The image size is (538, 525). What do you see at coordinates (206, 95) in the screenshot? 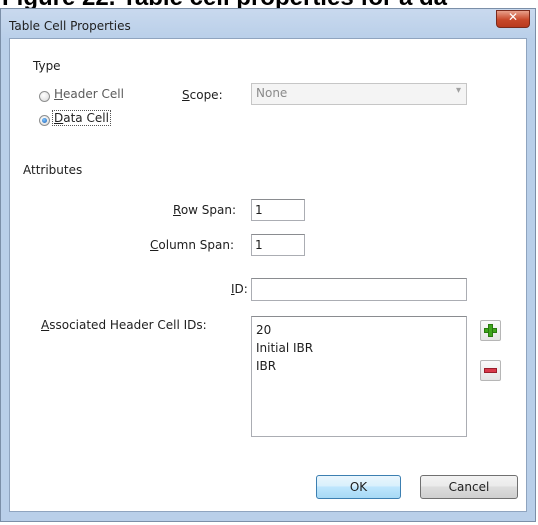
I see `scope-label-text: cope:` at bounding box center [206, 95].